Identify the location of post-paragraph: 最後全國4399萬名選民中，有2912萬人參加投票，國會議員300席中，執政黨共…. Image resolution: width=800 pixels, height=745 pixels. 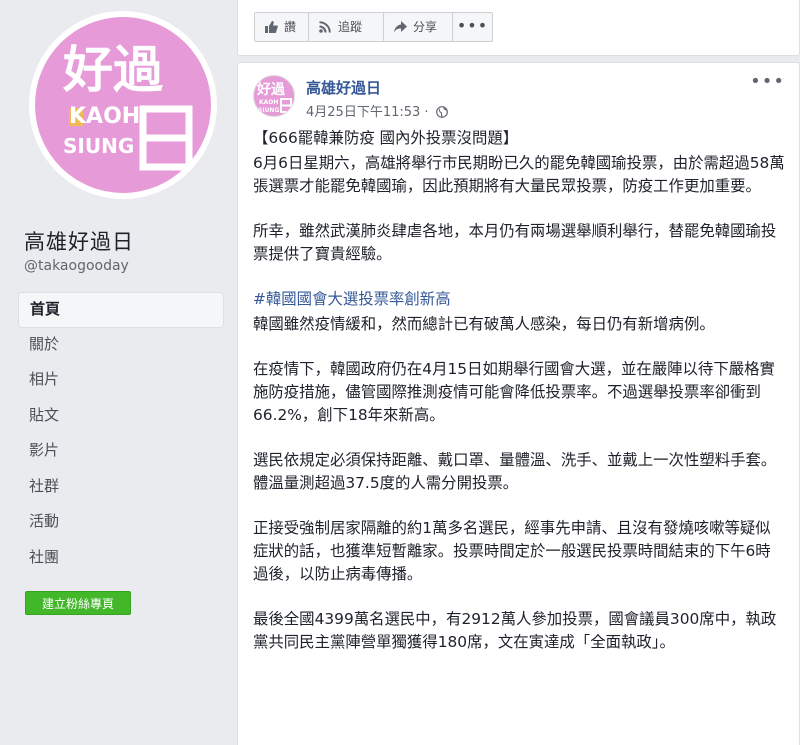
(515, 630).